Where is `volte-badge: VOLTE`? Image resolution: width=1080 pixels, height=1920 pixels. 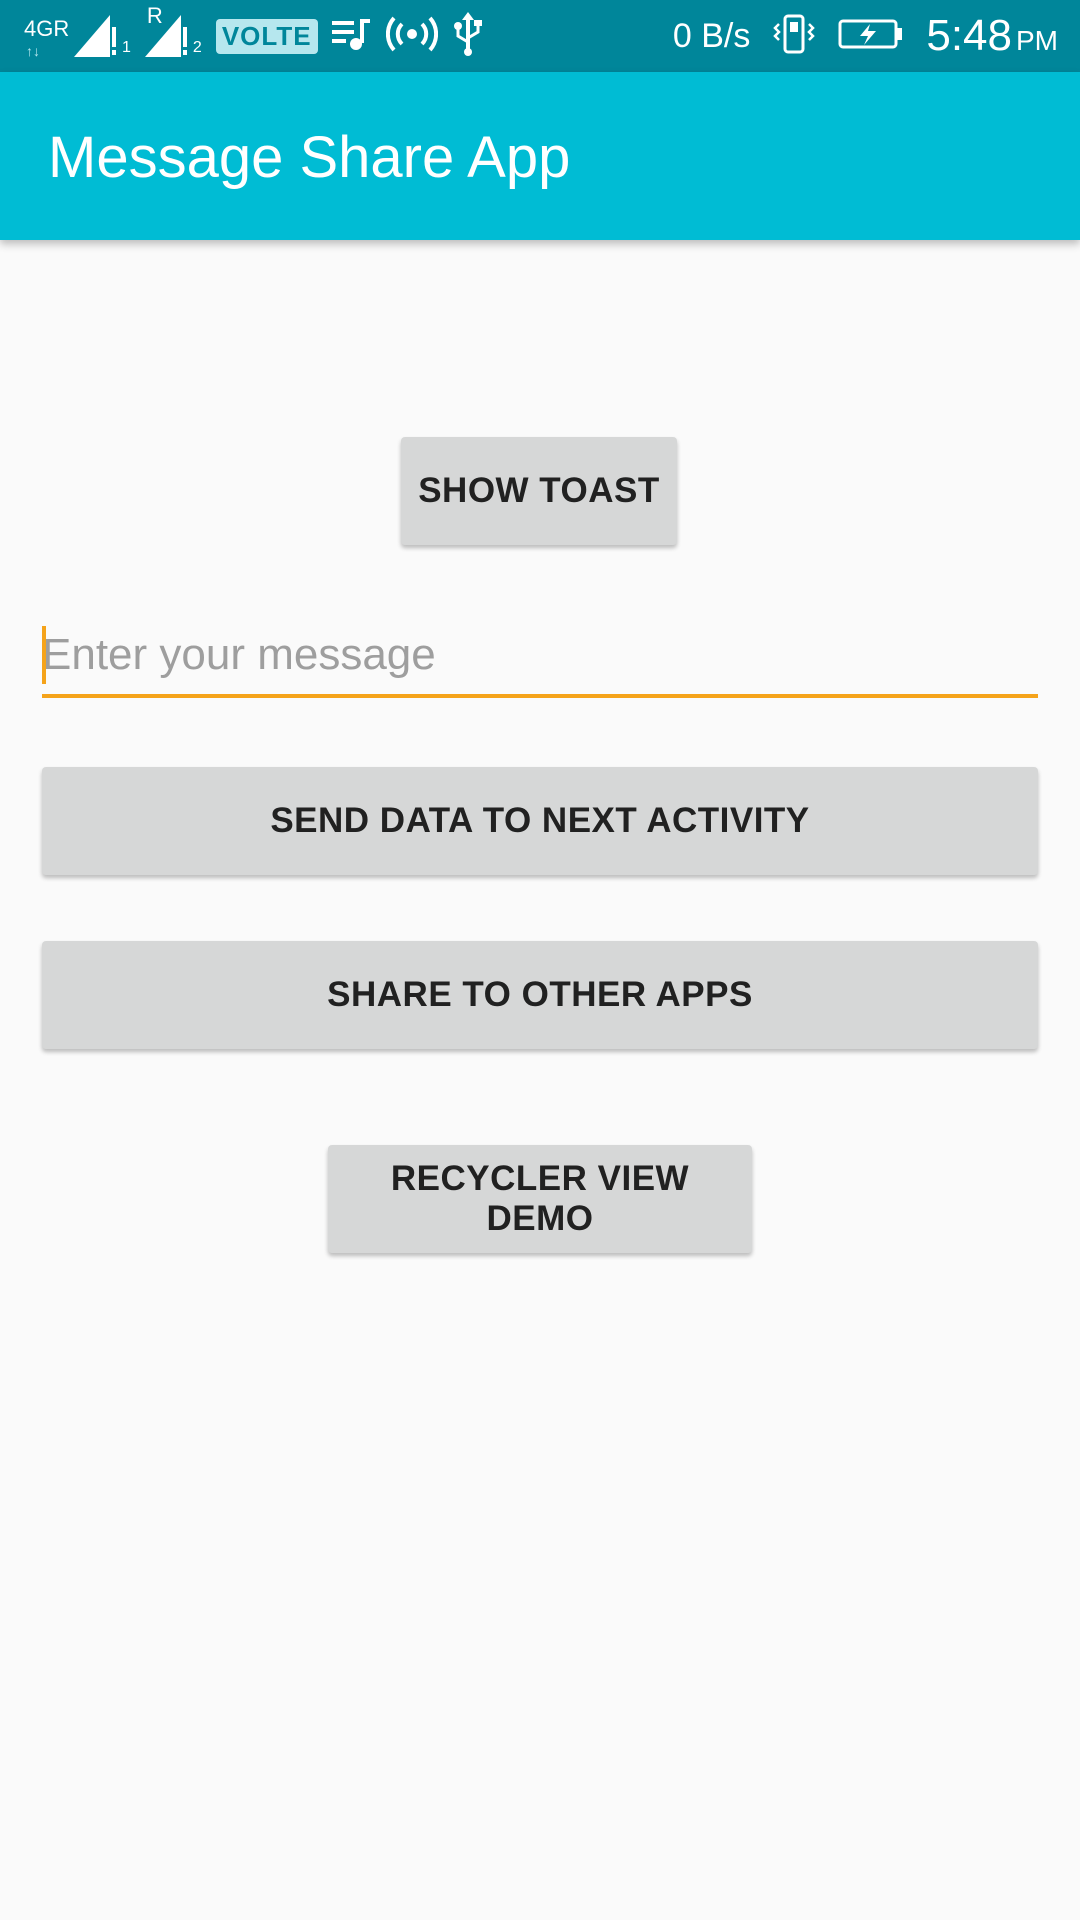
volte-badge: VOLTE is located at coordinates (266, 36).